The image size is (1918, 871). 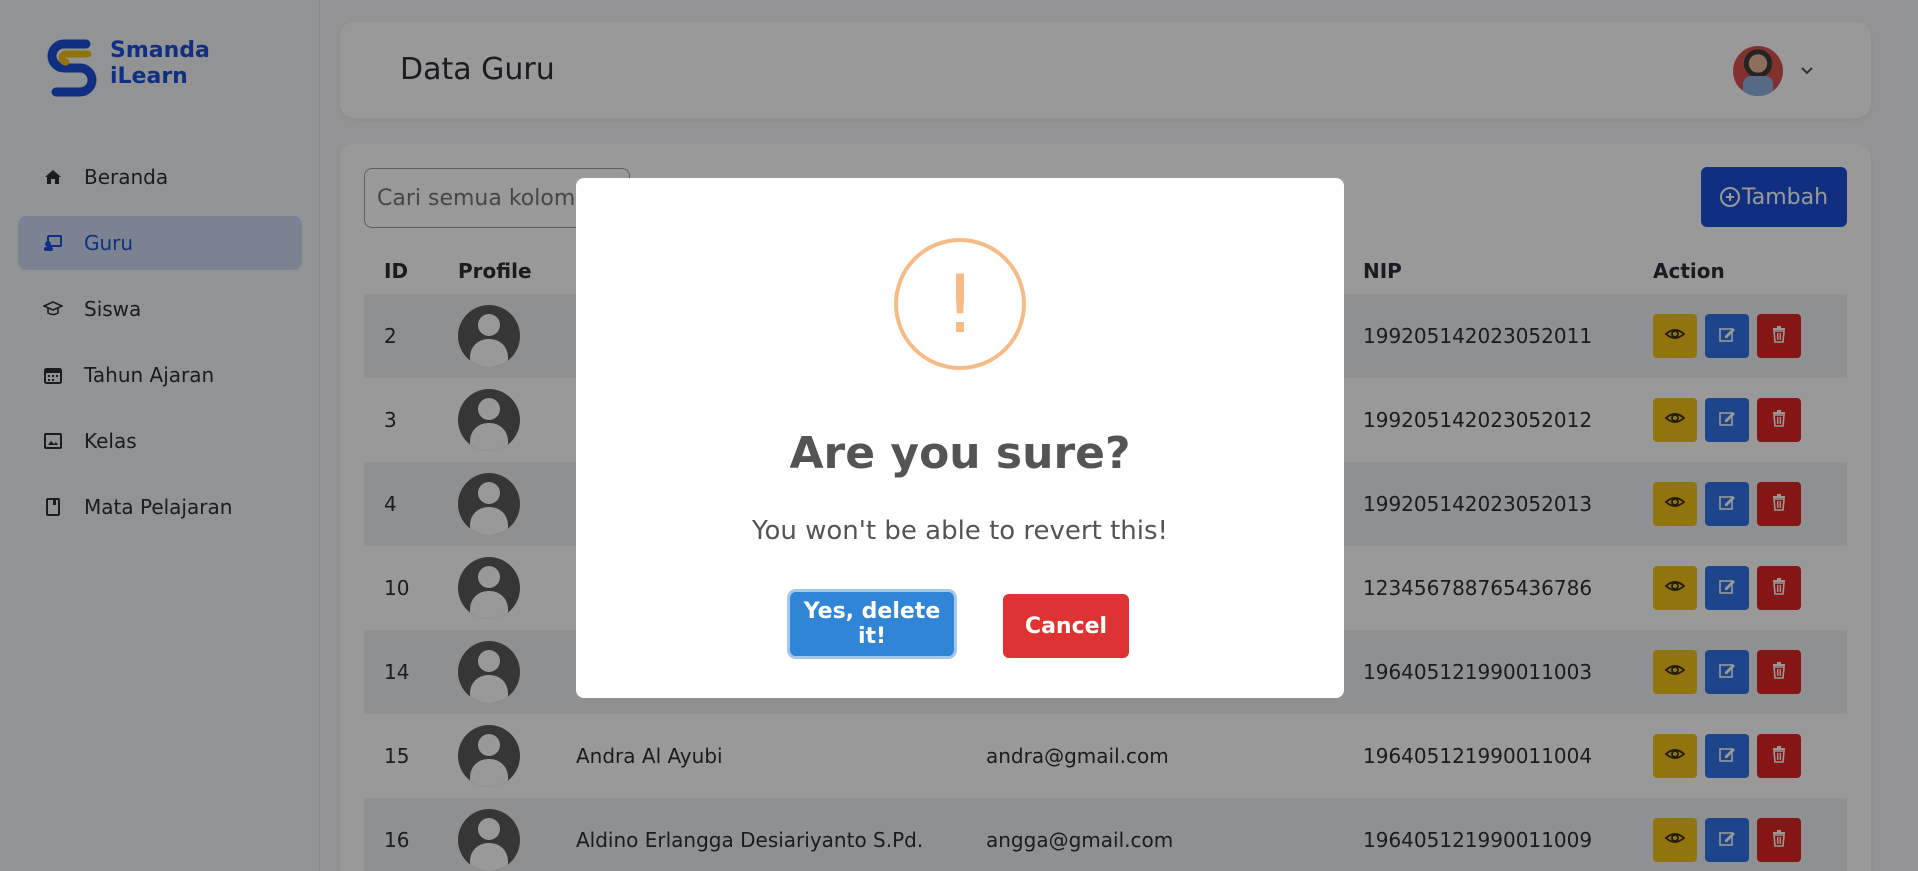 I want to click on dialog-title: Are you sure?, so click(x=960, y=453).